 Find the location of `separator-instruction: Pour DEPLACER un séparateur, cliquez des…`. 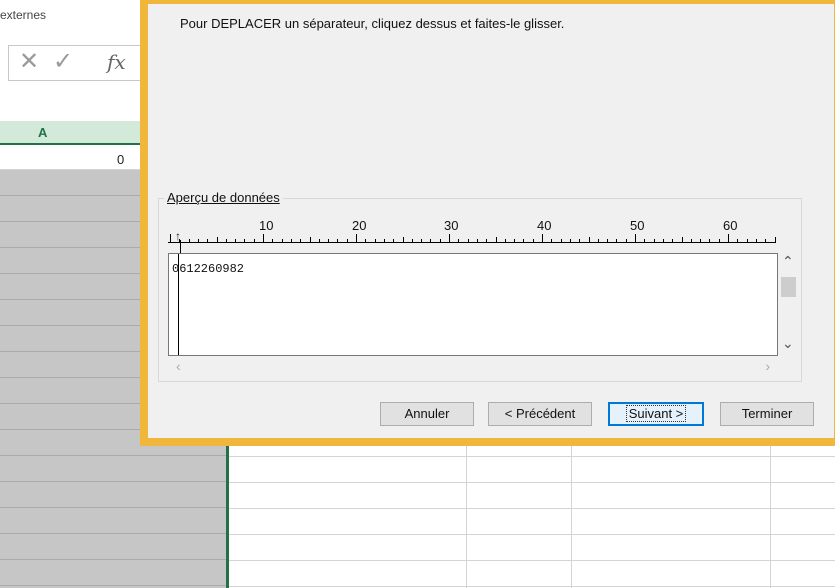

separator-instruction: Pour DEPLACER un séparateur, cliquez des… is located at coordinates (372, 23).